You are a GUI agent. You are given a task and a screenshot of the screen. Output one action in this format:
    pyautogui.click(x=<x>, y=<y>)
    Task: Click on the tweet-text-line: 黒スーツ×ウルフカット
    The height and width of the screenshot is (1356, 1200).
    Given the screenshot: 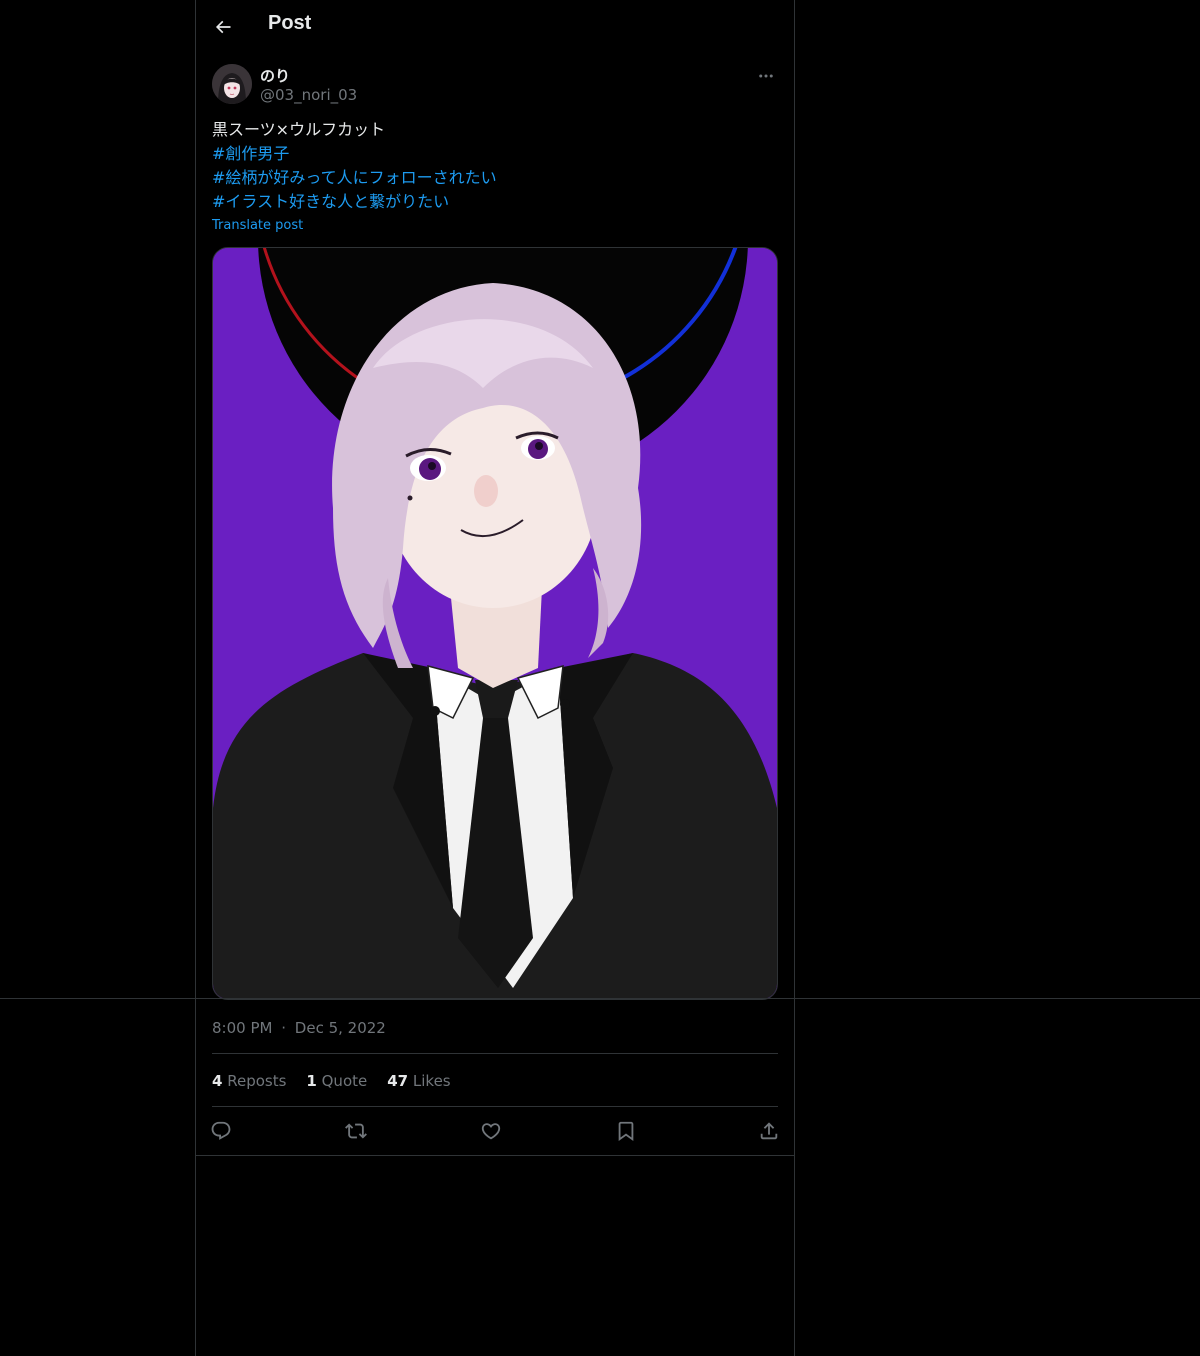 What is the action you would take?
    pyautogui.click(x=299, y=129)
    